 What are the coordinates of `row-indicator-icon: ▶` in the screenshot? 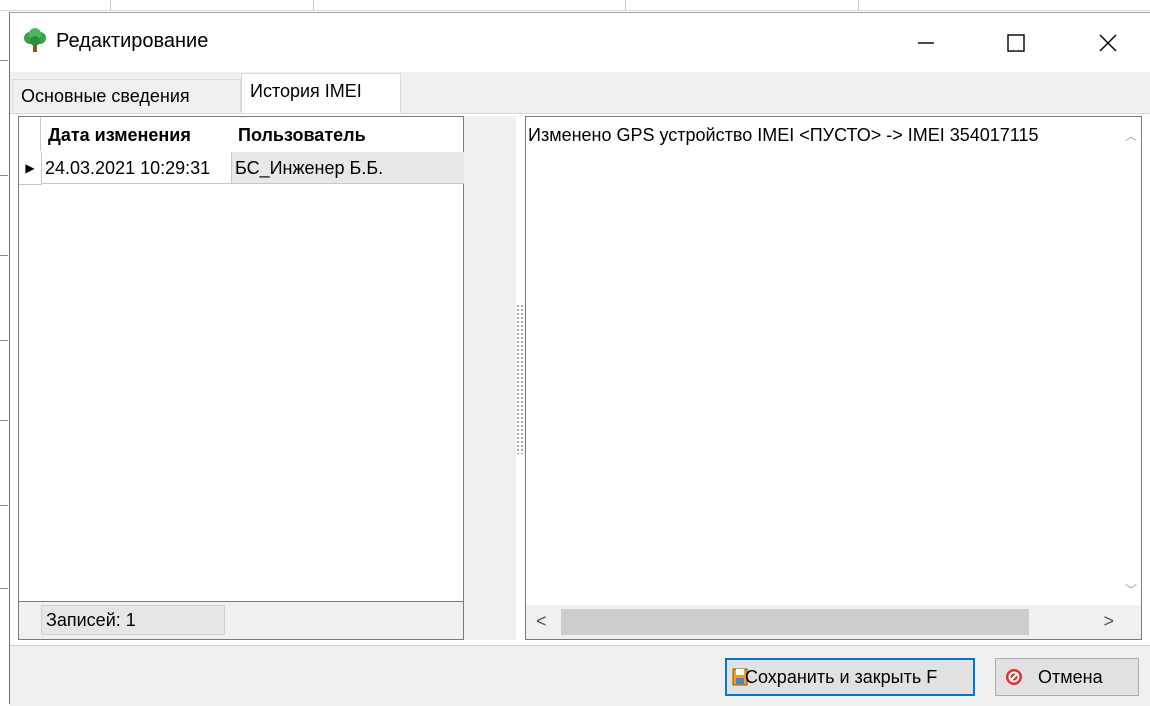 It's located at (30, 168).